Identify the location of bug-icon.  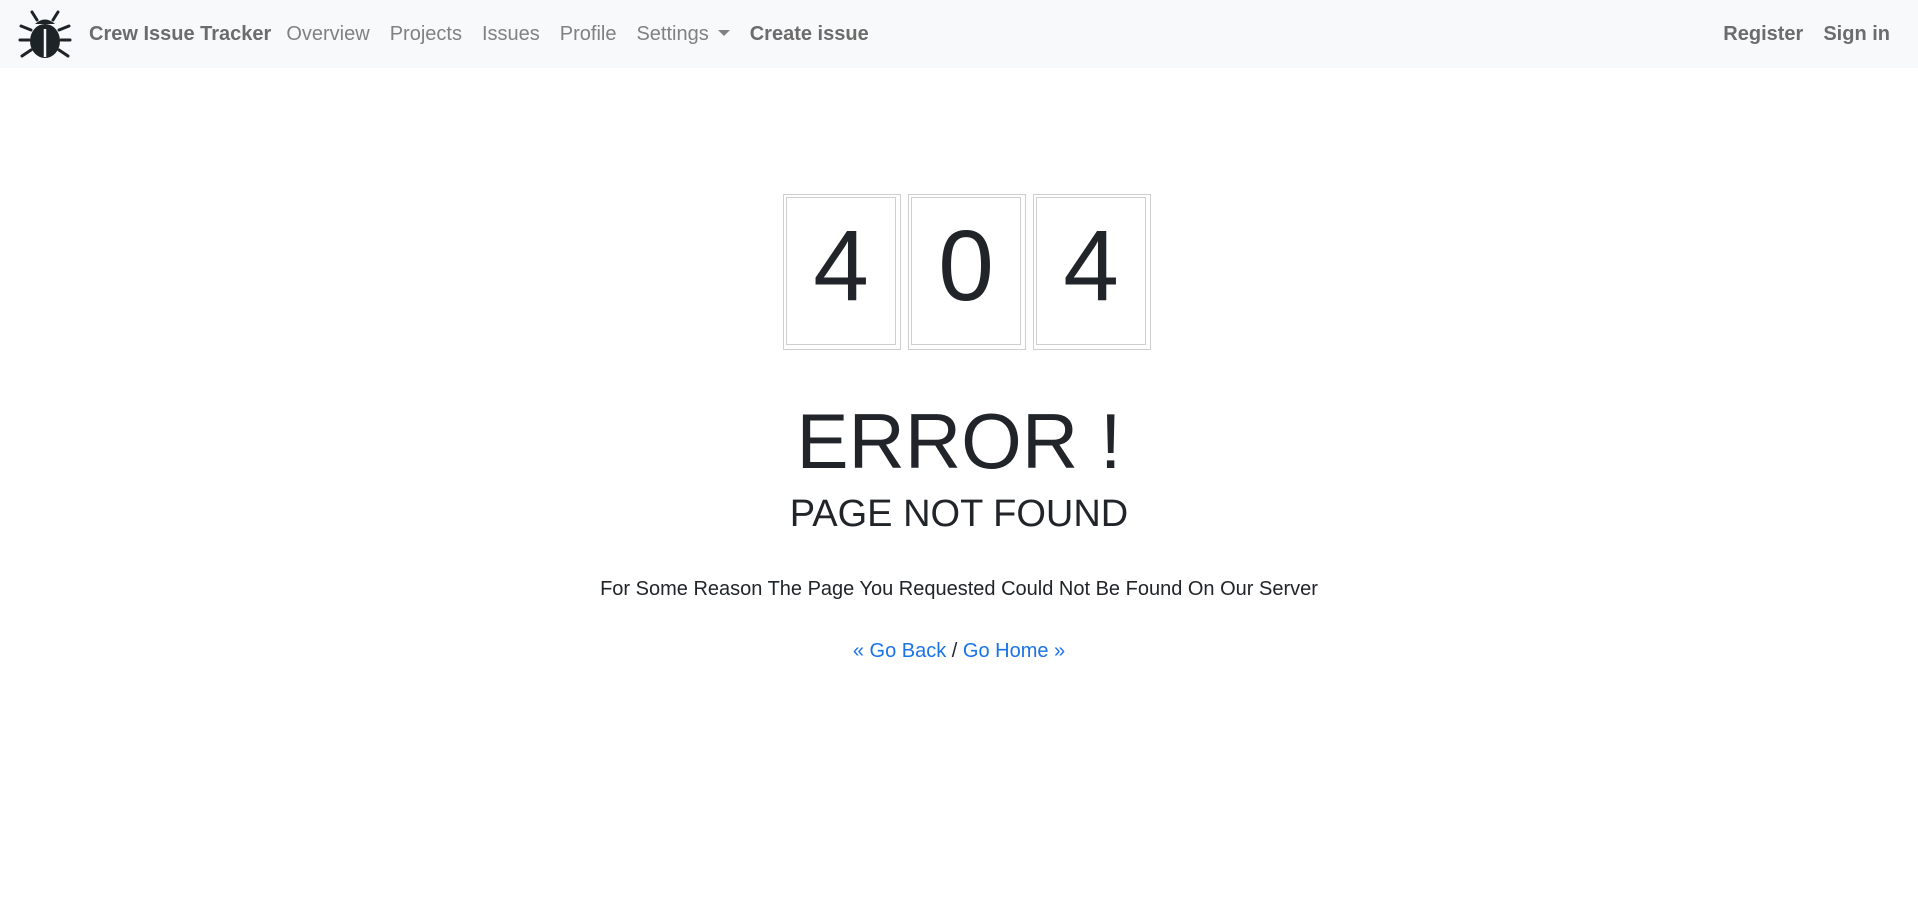
(45, 34).